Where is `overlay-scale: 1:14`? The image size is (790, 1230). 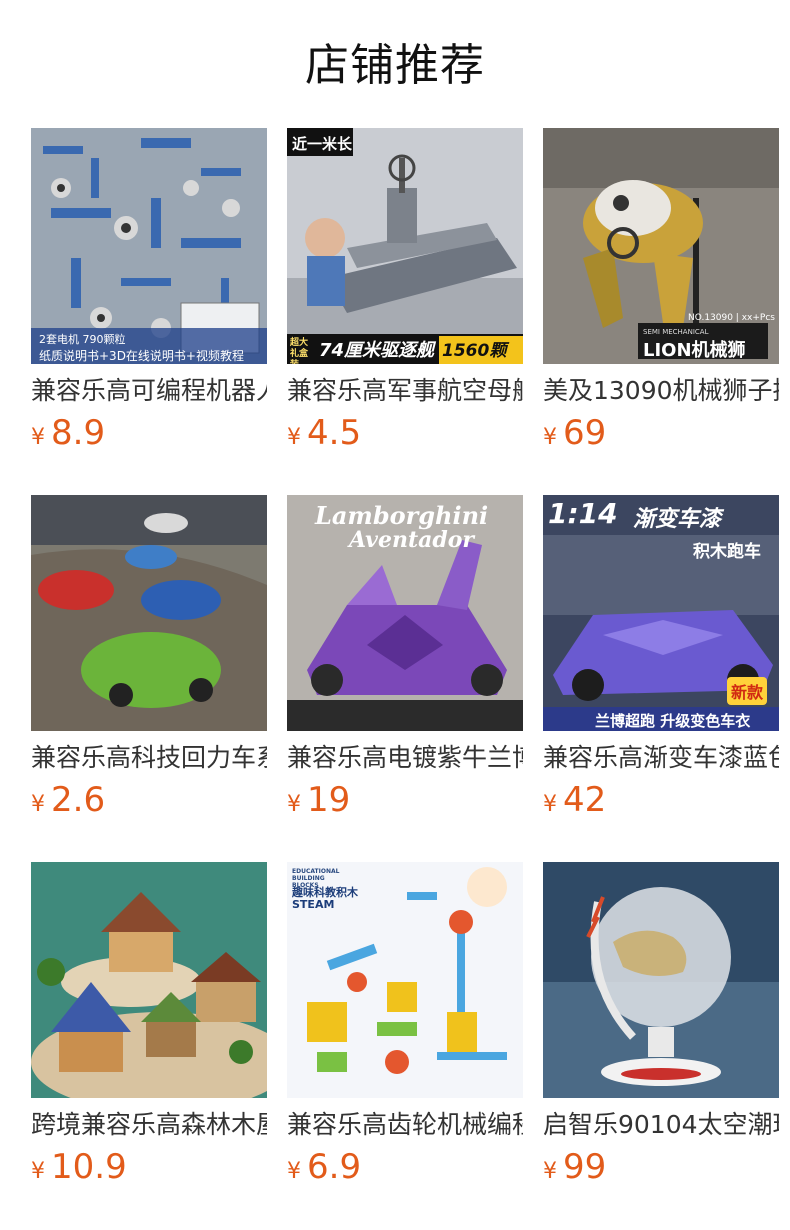
overlay-scale: 1:14 is located at coordinates (583, 513).